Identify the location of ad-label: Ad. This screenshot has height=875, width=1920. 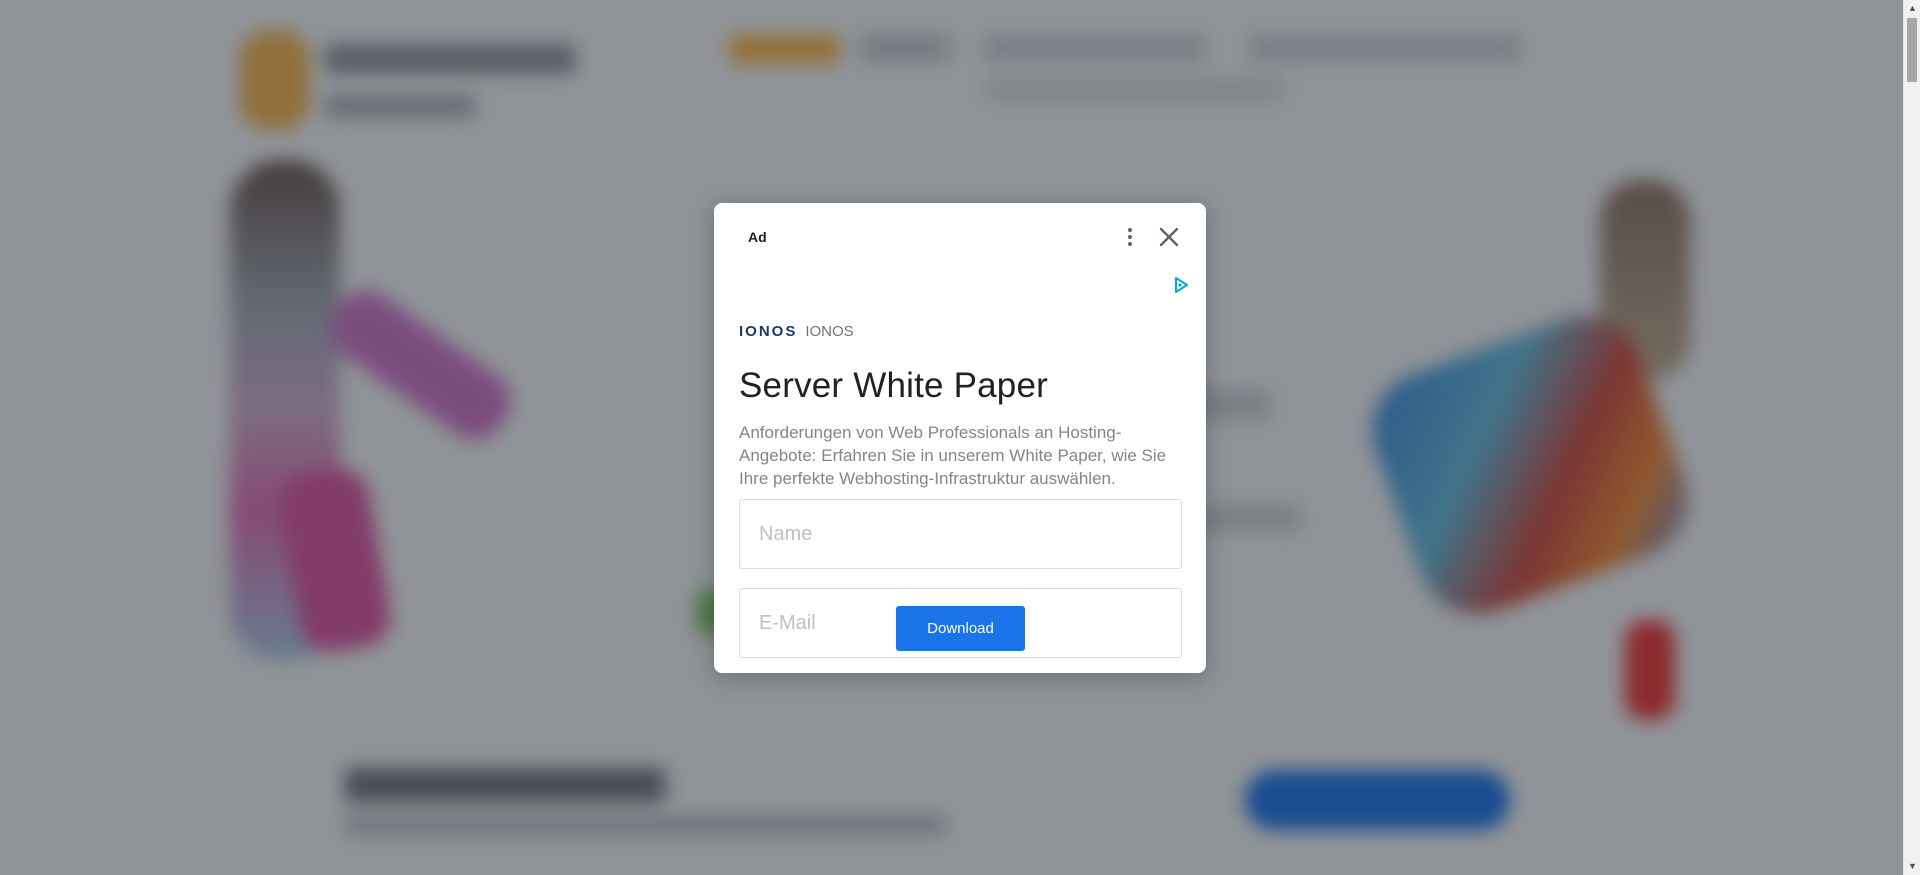
(757, 237).